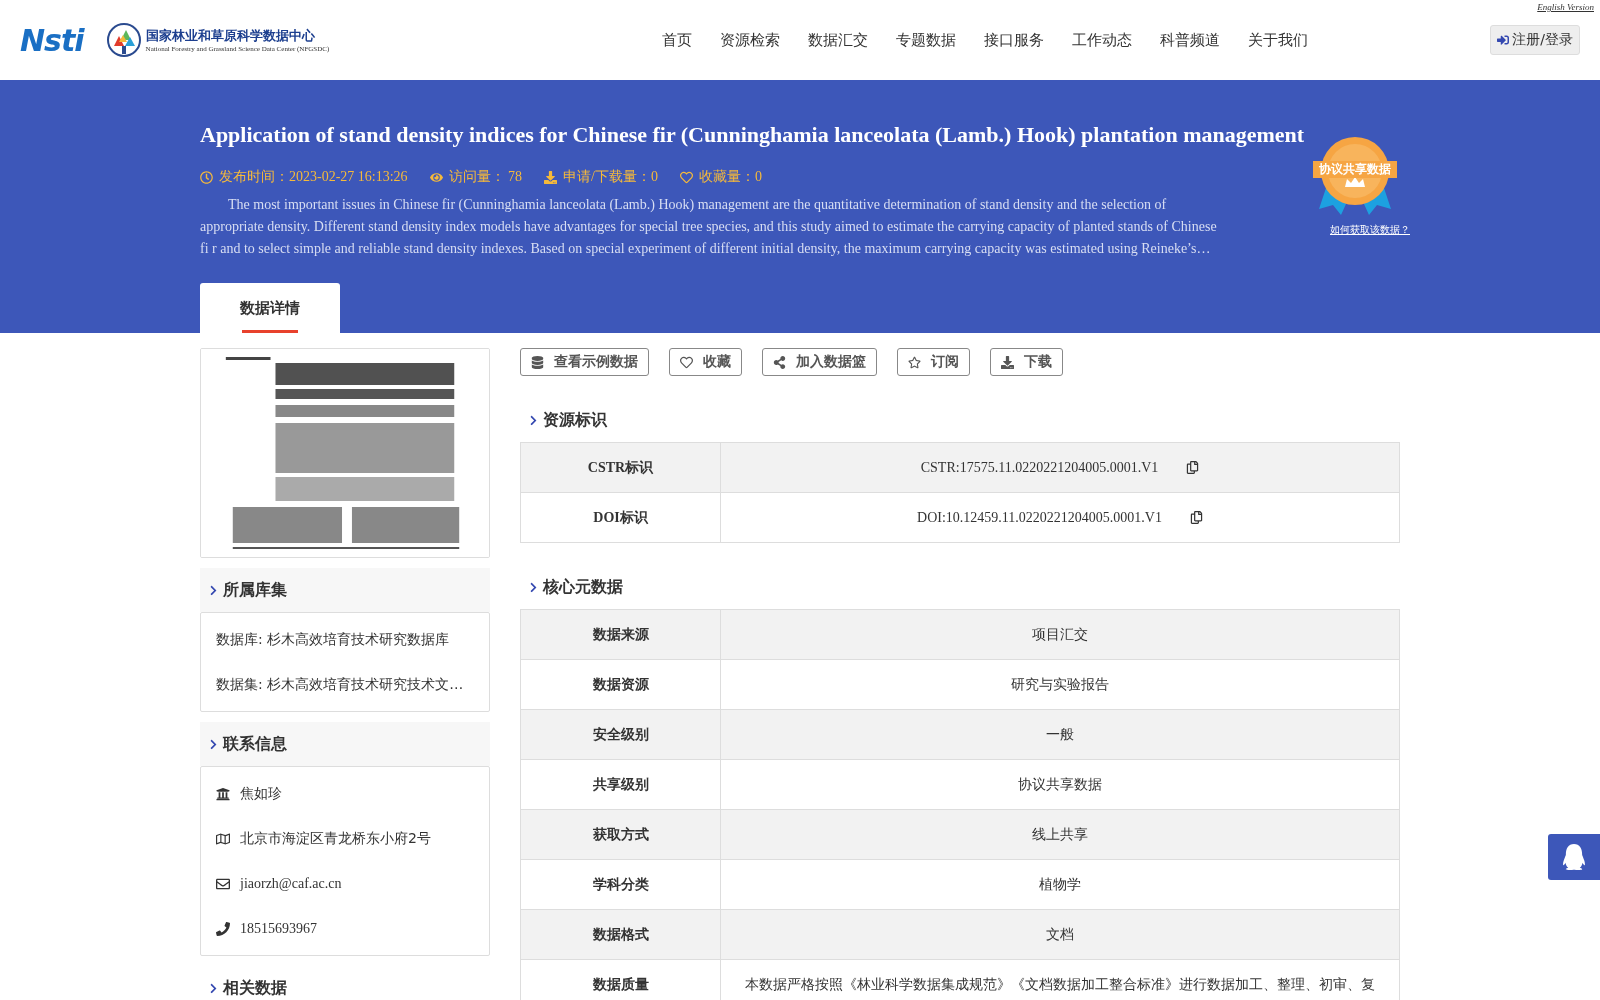 This screenshot has width=1600, height=1000. I want to click on nav-link: 接口服务, so click(1013, 40).